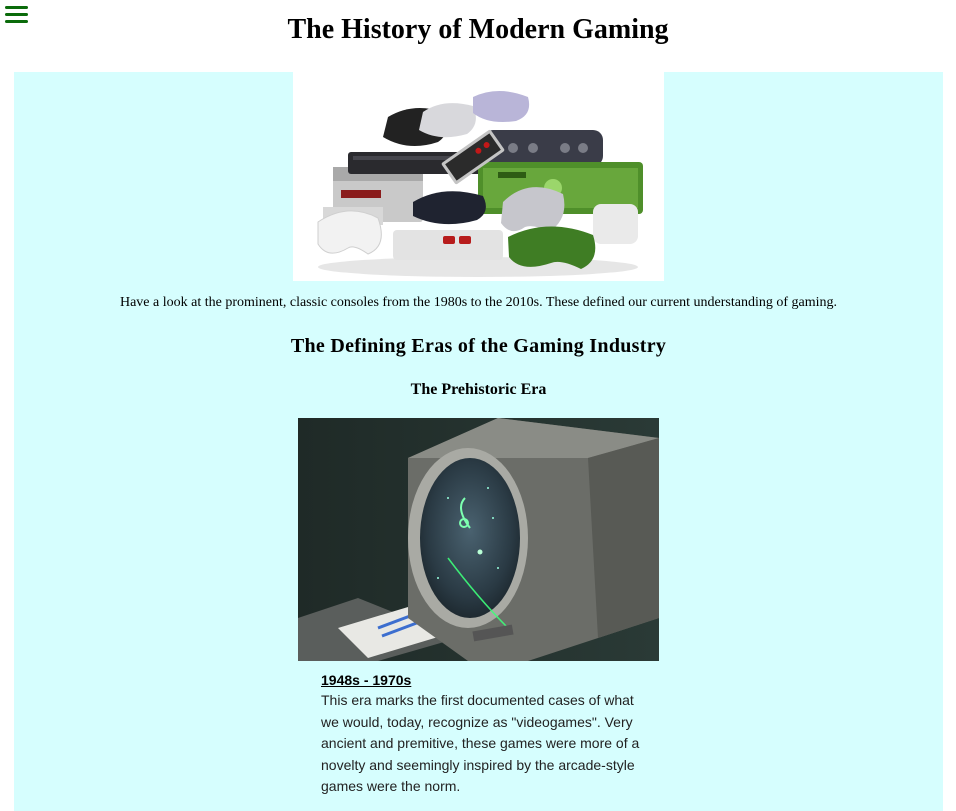  I want to click on era-dates: 1948s - 1970s, so click(366, 680).